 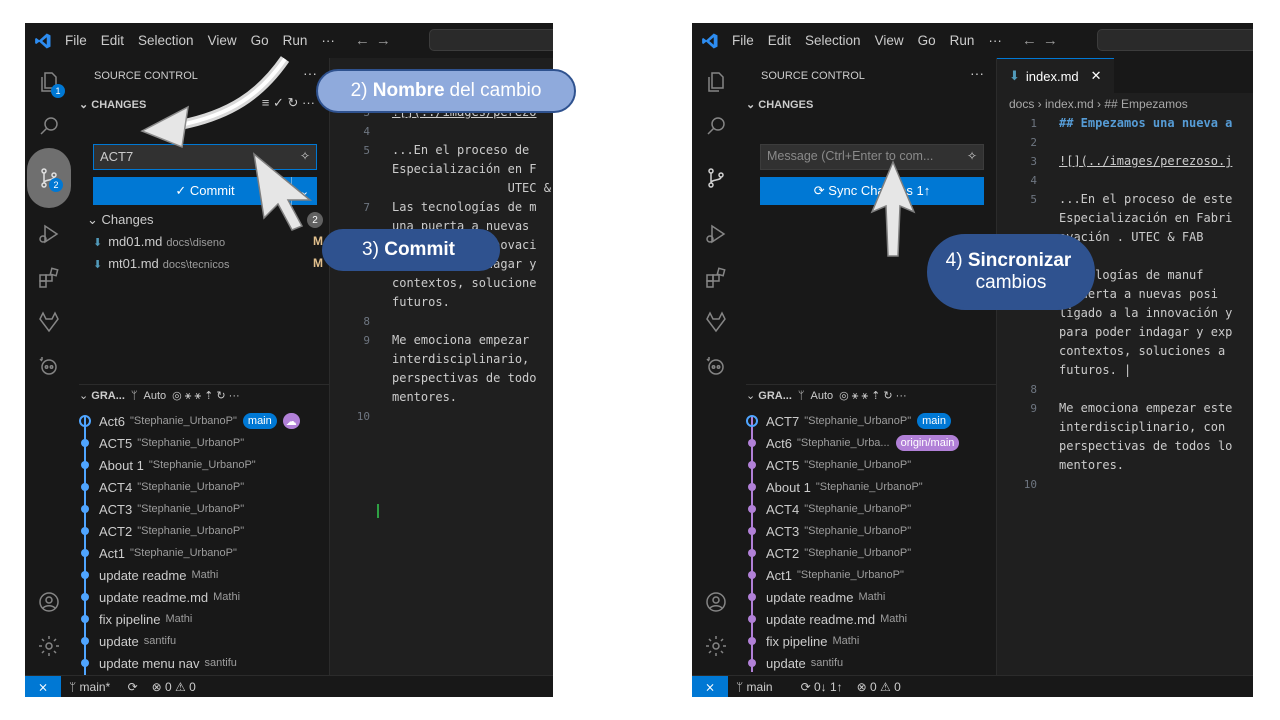 I want to click on commit-item: Act6 "Stephanie_UrbanoP" main ☁, so click(x=189, y=421).